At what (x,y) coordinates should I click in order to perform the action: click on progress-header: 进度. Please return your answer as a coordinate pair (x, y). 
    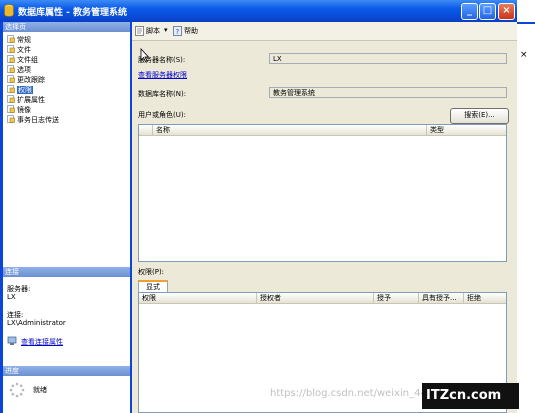
    Looking at the image, I should click on (66, 371).